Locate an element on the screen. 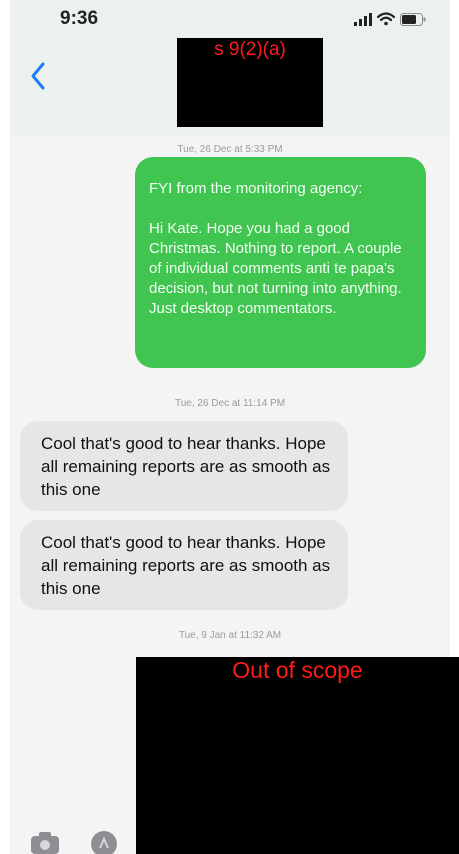 The width and height of the screenshot is (459, 854). camera-icon is located at coordinates (45, 842).